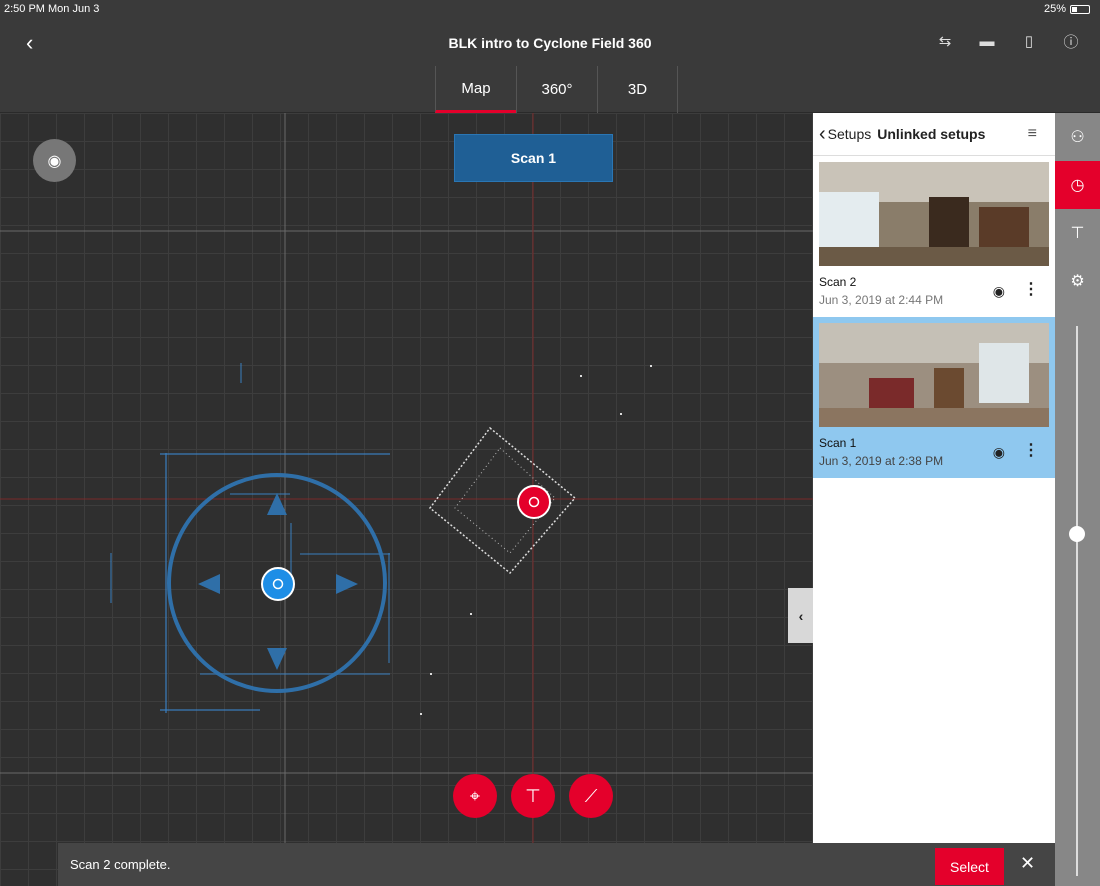 The image size is (1100, 886). Describe the element at coordinates (881, 300) in the screenshot. I see `setup-date: Jun 3, 2019 at 2:44 PM` at that location.